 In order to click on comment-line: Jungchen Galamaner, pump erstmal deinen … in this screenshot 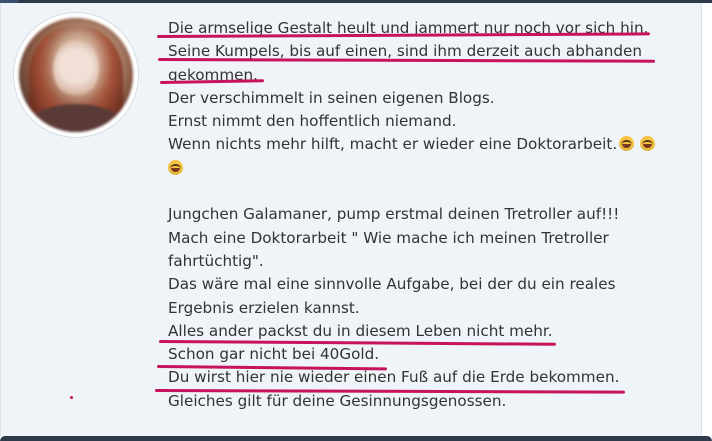, I will do `click(394, 214)`.